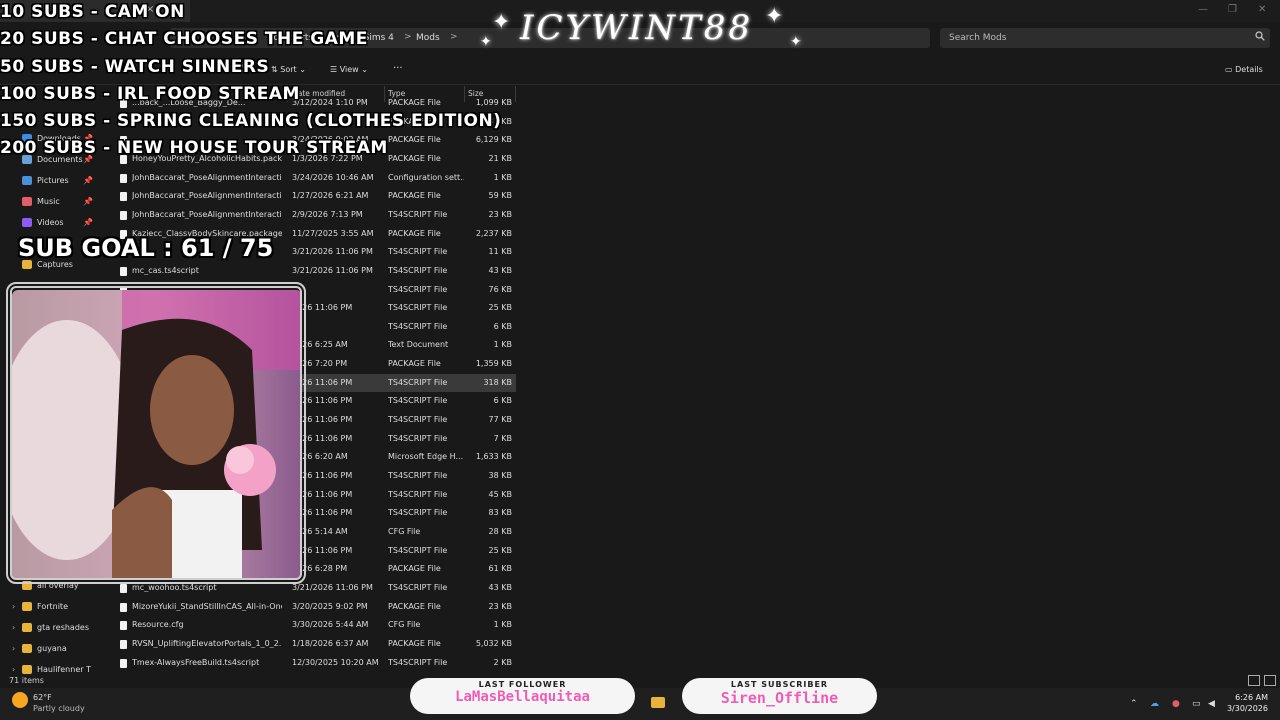 This screenshot has width=1280, height=720. I want to click on last-subscriber-name: Siren_Offline, so click(779, 698).